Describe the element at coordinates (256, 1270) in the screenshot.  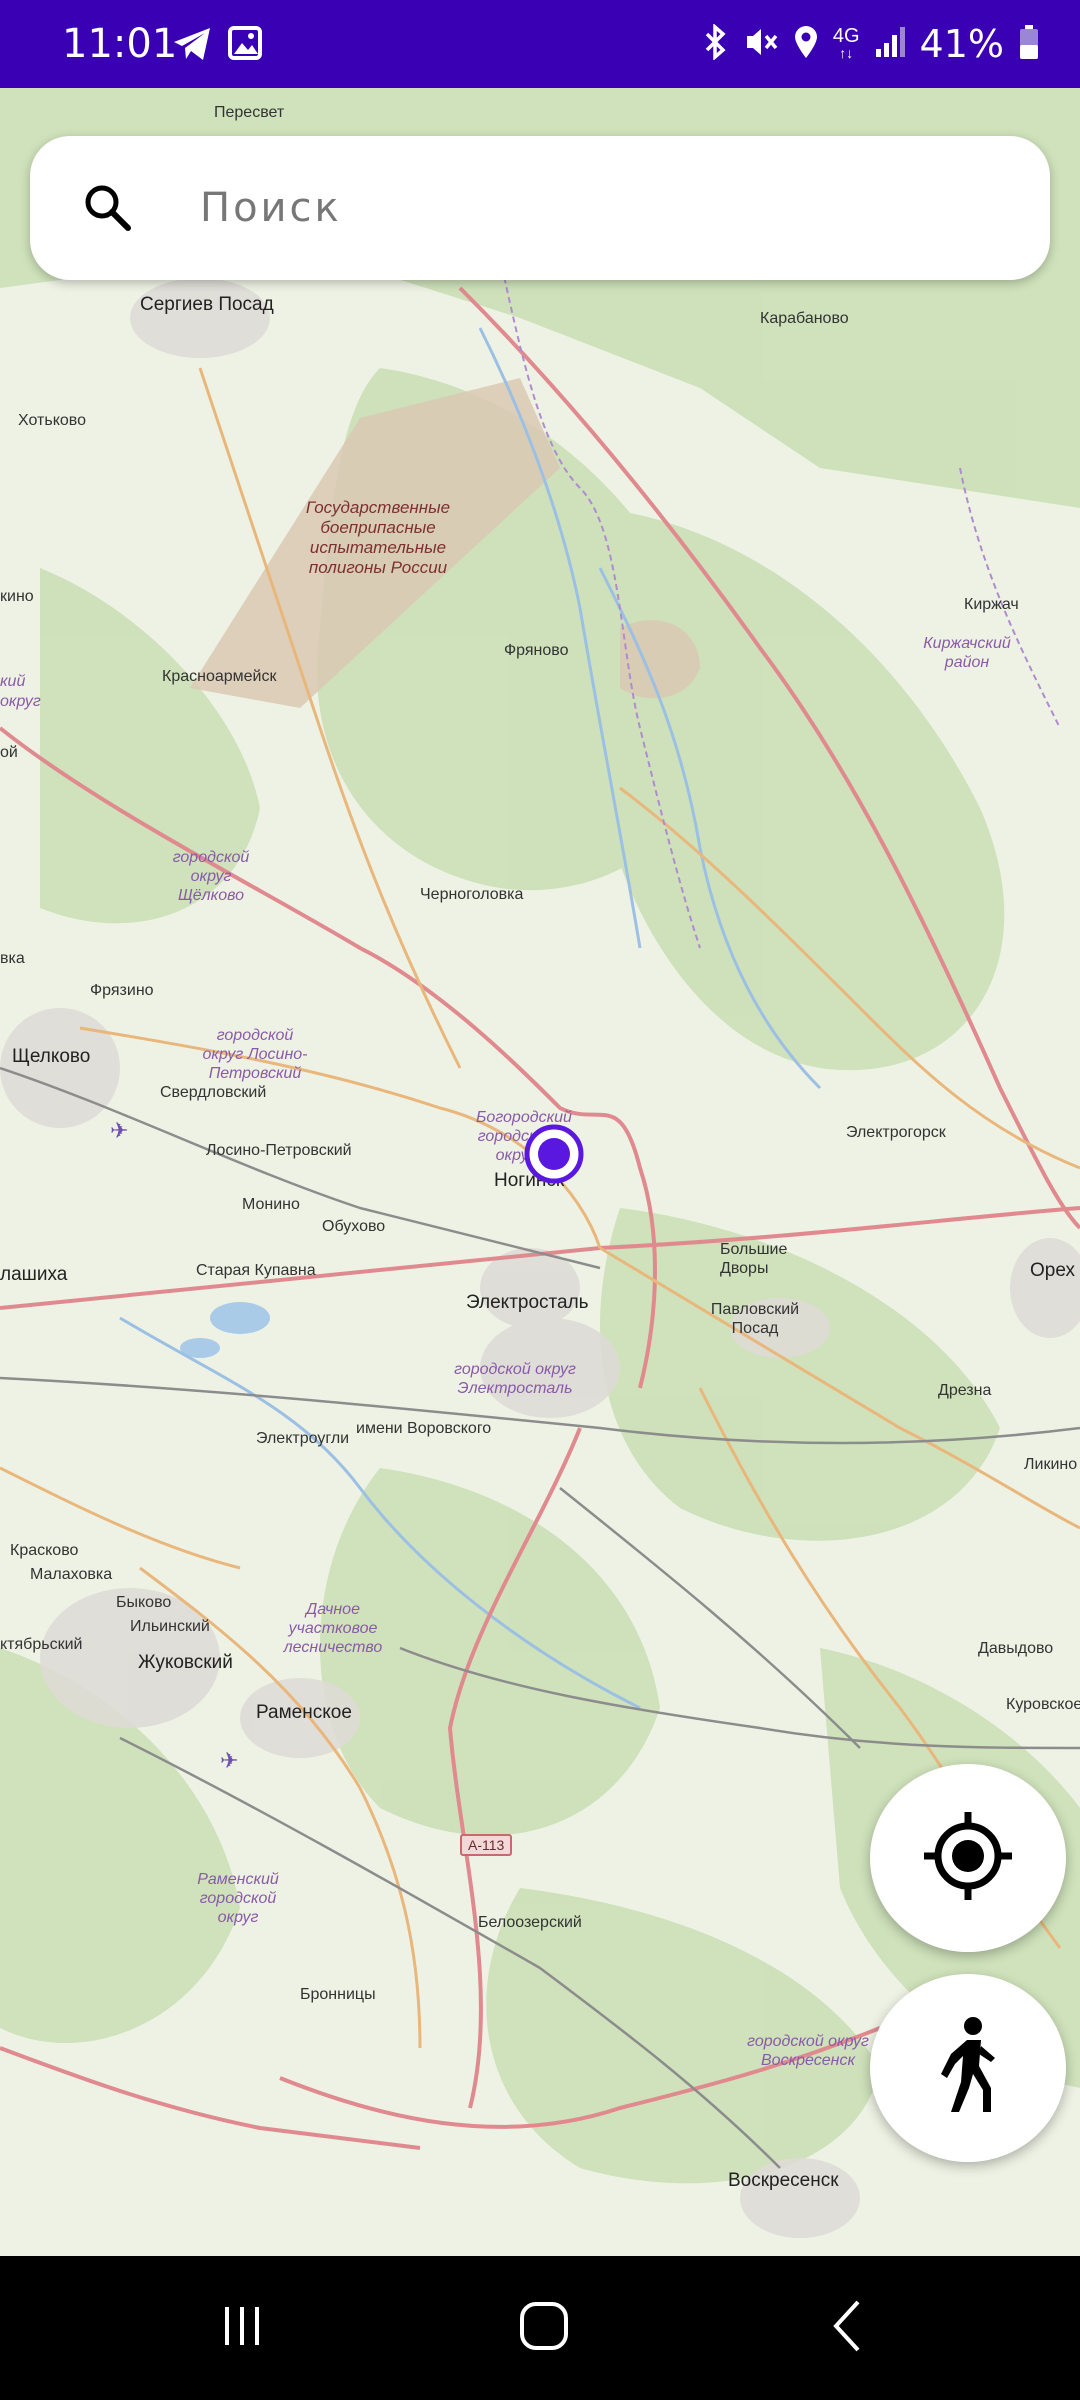
I see `map-label-staraya-kupavna: Старая Купавна` at that location.